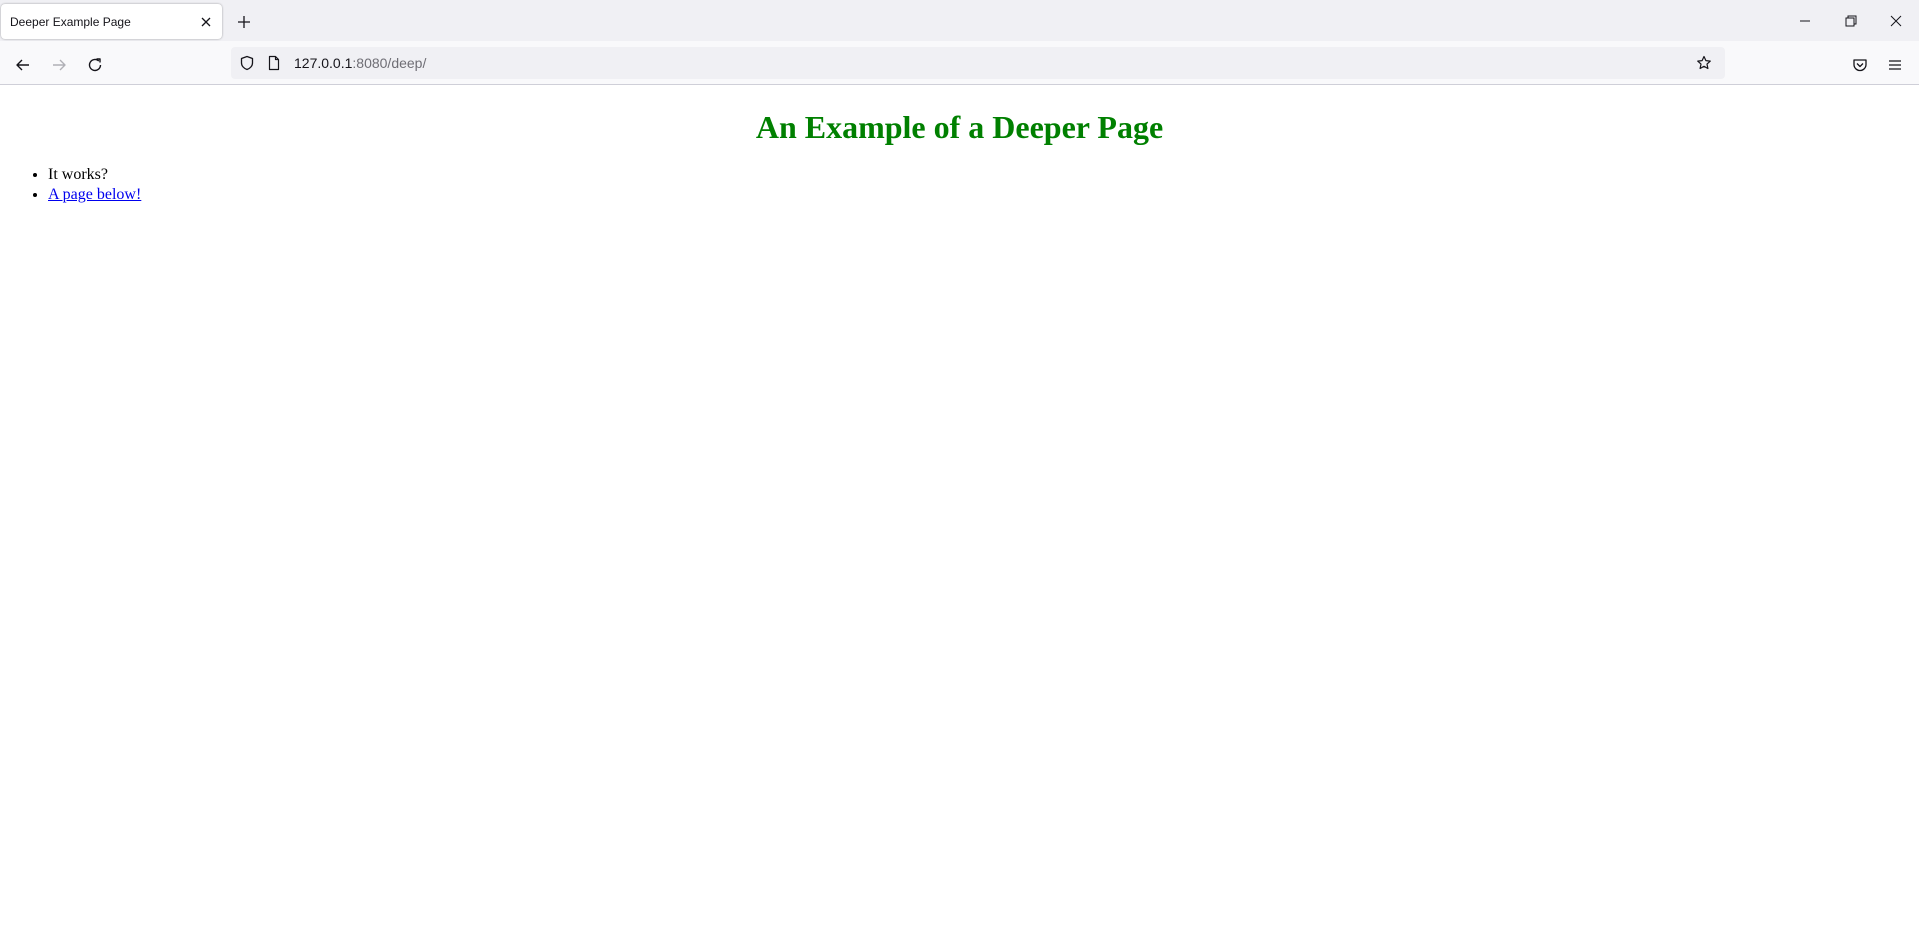  What do you see at coordinates (206, 22) in the screenshot?
I see `close-icon` at bounding box center [206, 22].